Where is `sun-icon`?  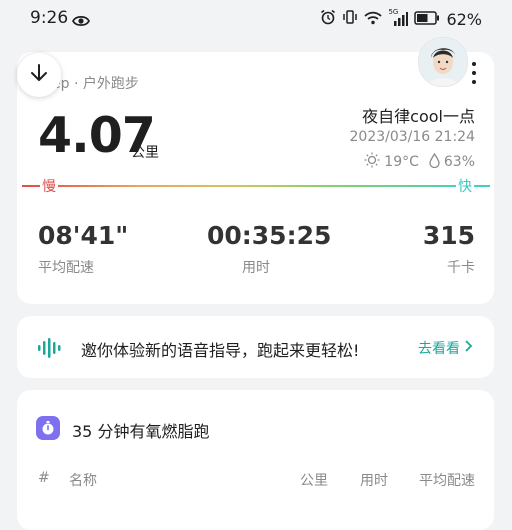 sun-icon is located at coordinates (372, 162).